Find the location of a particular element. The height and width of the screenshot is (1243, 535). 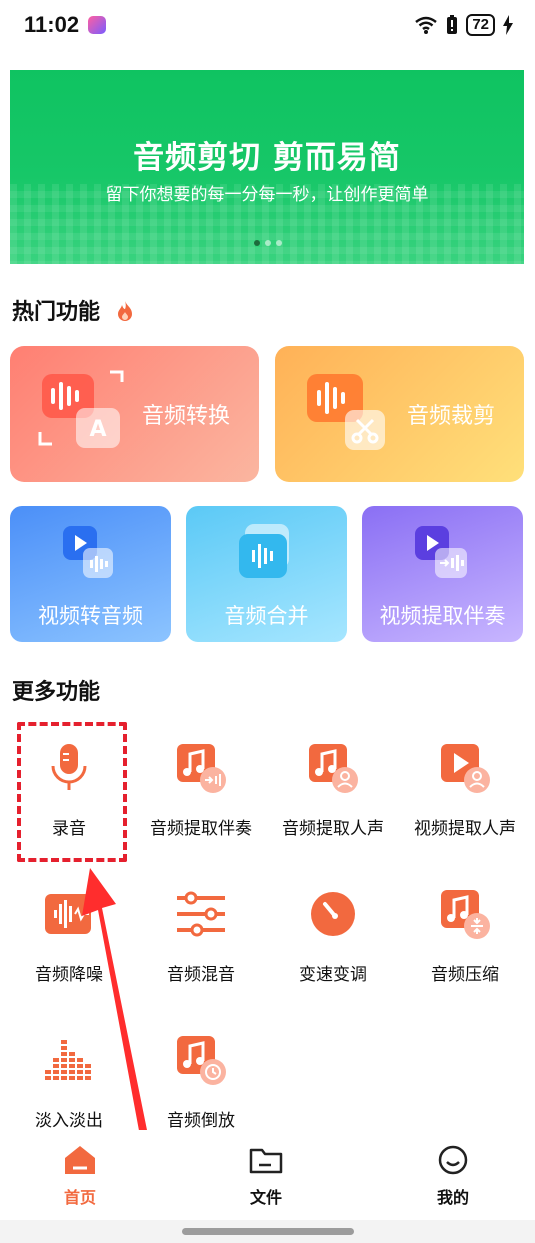

audio-convert-card: A 音频转换 is located at coordinates (134, 414).